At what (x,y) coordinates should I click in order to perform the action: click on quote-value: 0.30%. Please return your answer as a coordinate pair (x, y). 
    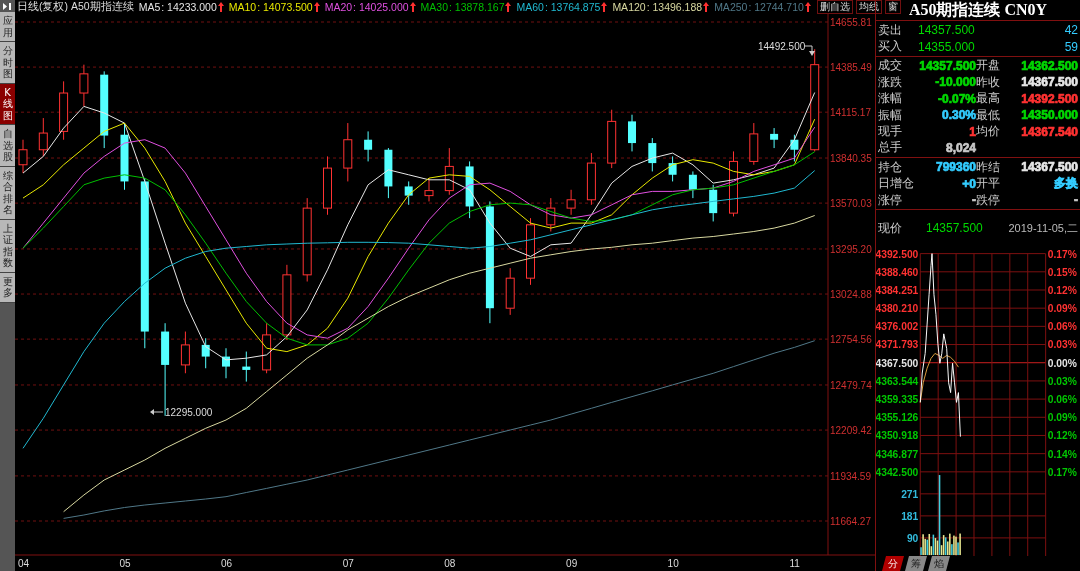
    Looking at the image, I should click on (958, 115).